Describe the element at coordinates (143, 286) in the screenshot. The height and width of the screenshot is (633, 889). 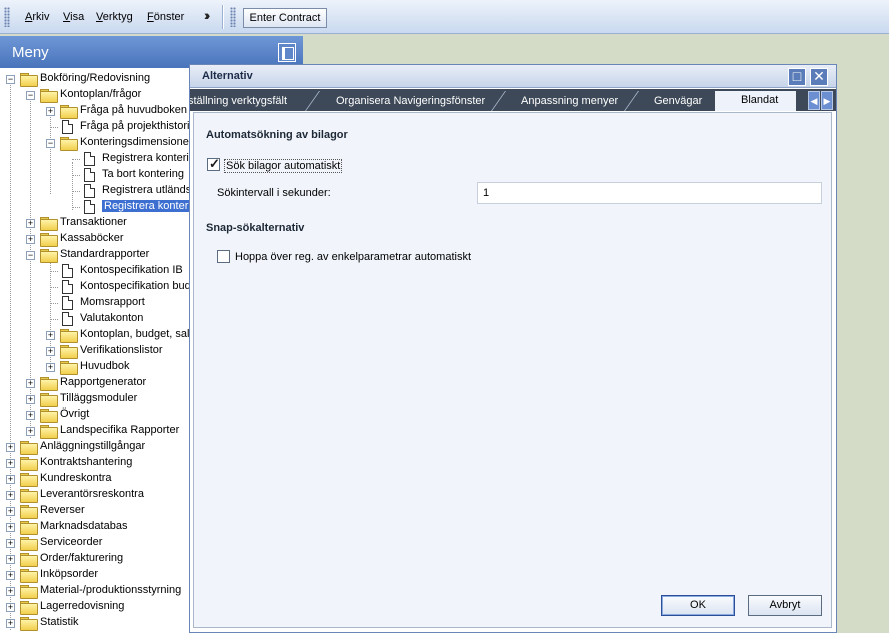
I see `tree-item-label: Kontospecifikation budget` at that location.